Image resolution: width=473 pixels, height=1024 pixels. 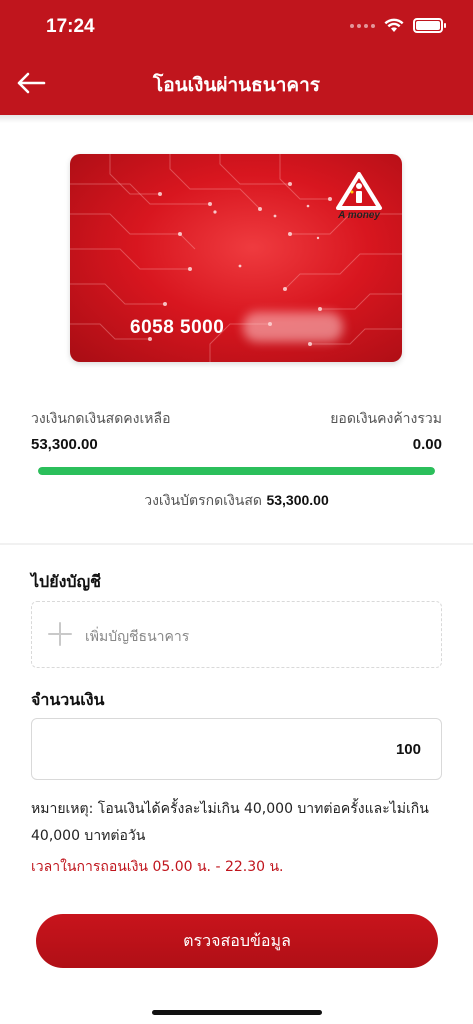 What do you see at coordinates (359, 191) in the screenshot?
I see `a-money-logo-icon` at bounding box center [359, 191].